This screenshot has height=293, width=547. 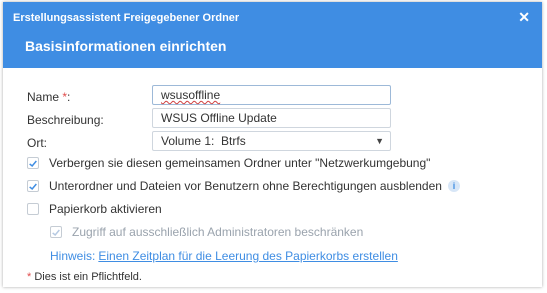 I want to click on hint-prefix: Hinweis:, so click(x=73, y=256).